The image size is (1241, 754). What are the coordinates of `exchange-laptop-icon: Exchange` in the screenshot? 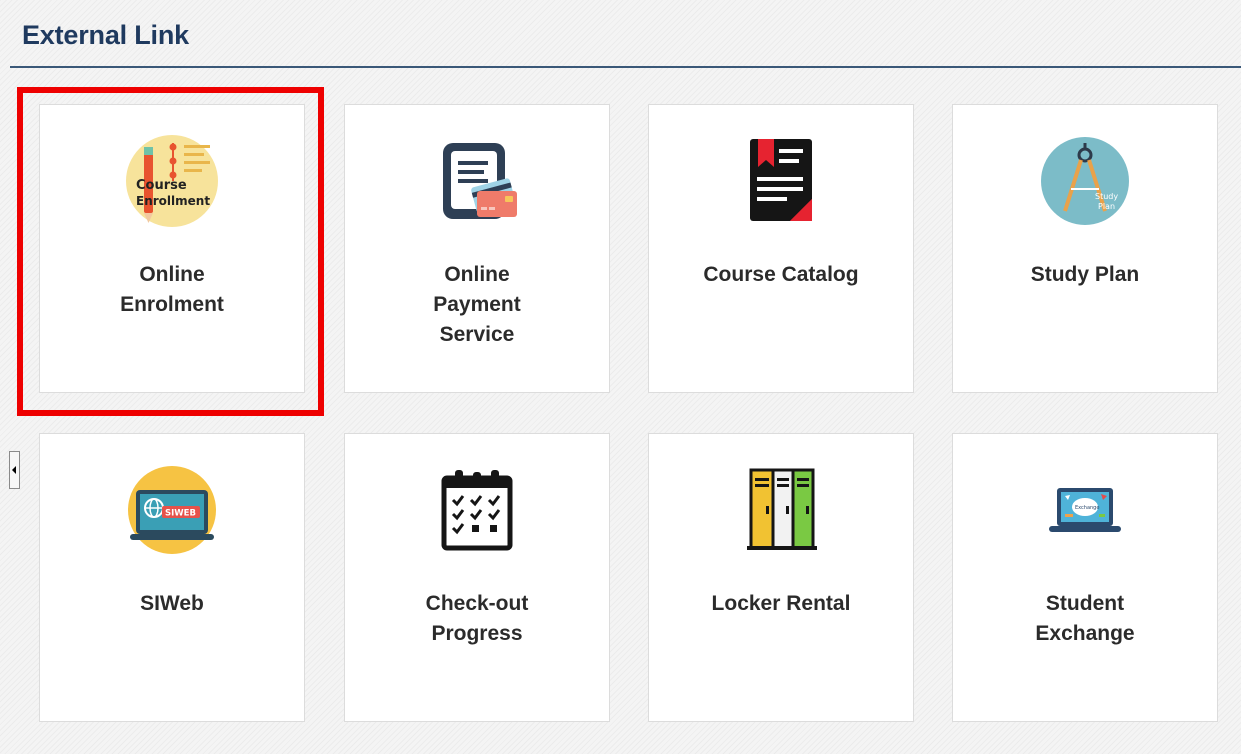 It's located at (1085, 510).